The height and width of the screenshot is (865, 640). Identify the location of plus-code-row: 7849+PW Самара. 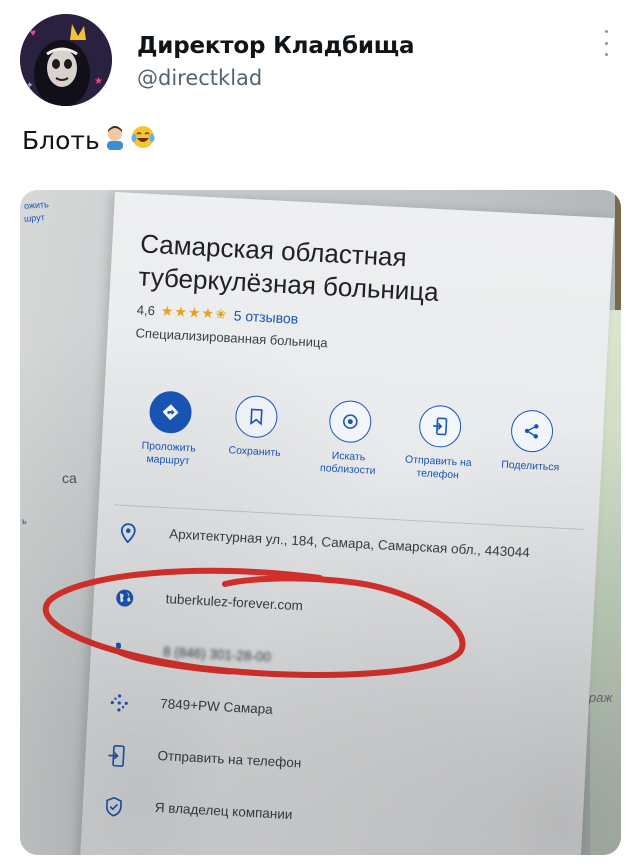
(326, 713).